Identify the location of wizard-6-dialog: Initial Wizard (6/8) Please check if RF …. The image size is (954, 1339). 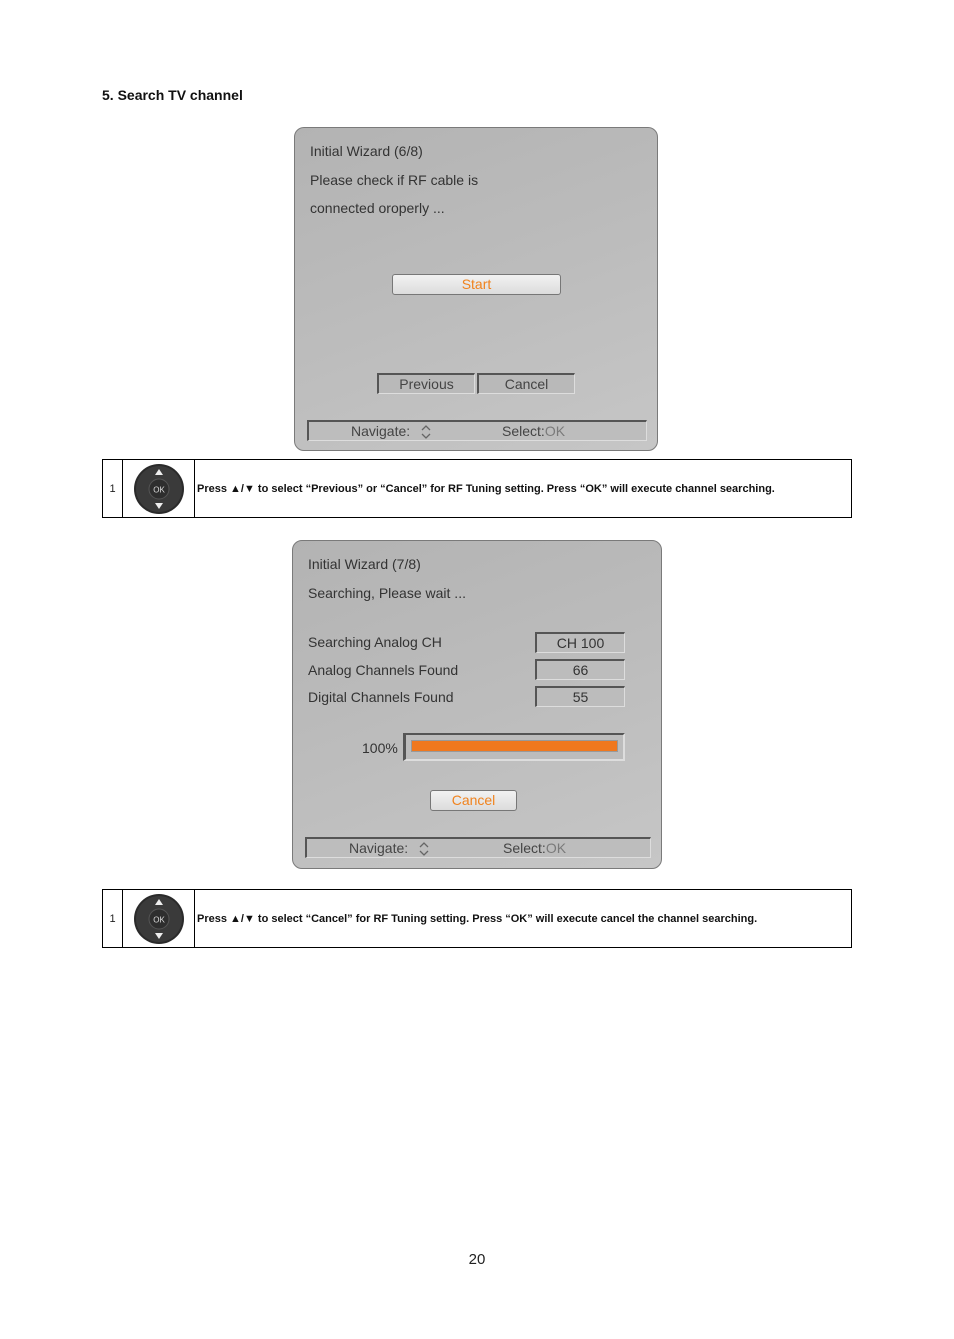
(476, 289).